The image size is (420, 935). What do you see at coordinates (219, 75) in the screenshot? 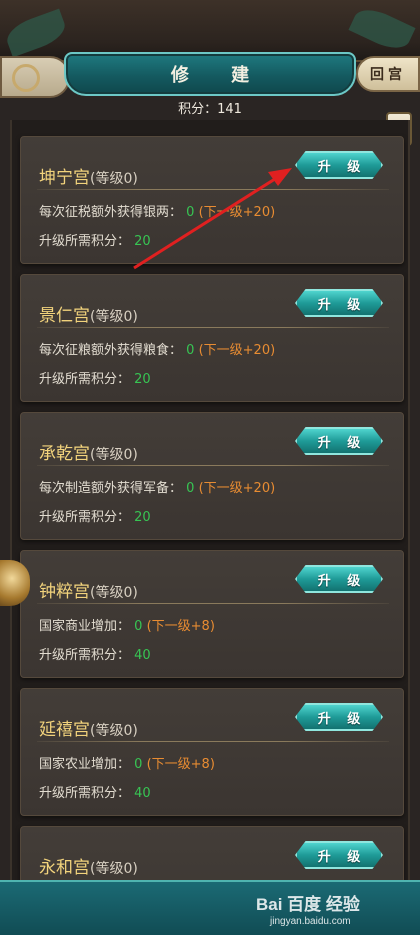
I see `page-title: 修 建` at bounding box center [219, 75].